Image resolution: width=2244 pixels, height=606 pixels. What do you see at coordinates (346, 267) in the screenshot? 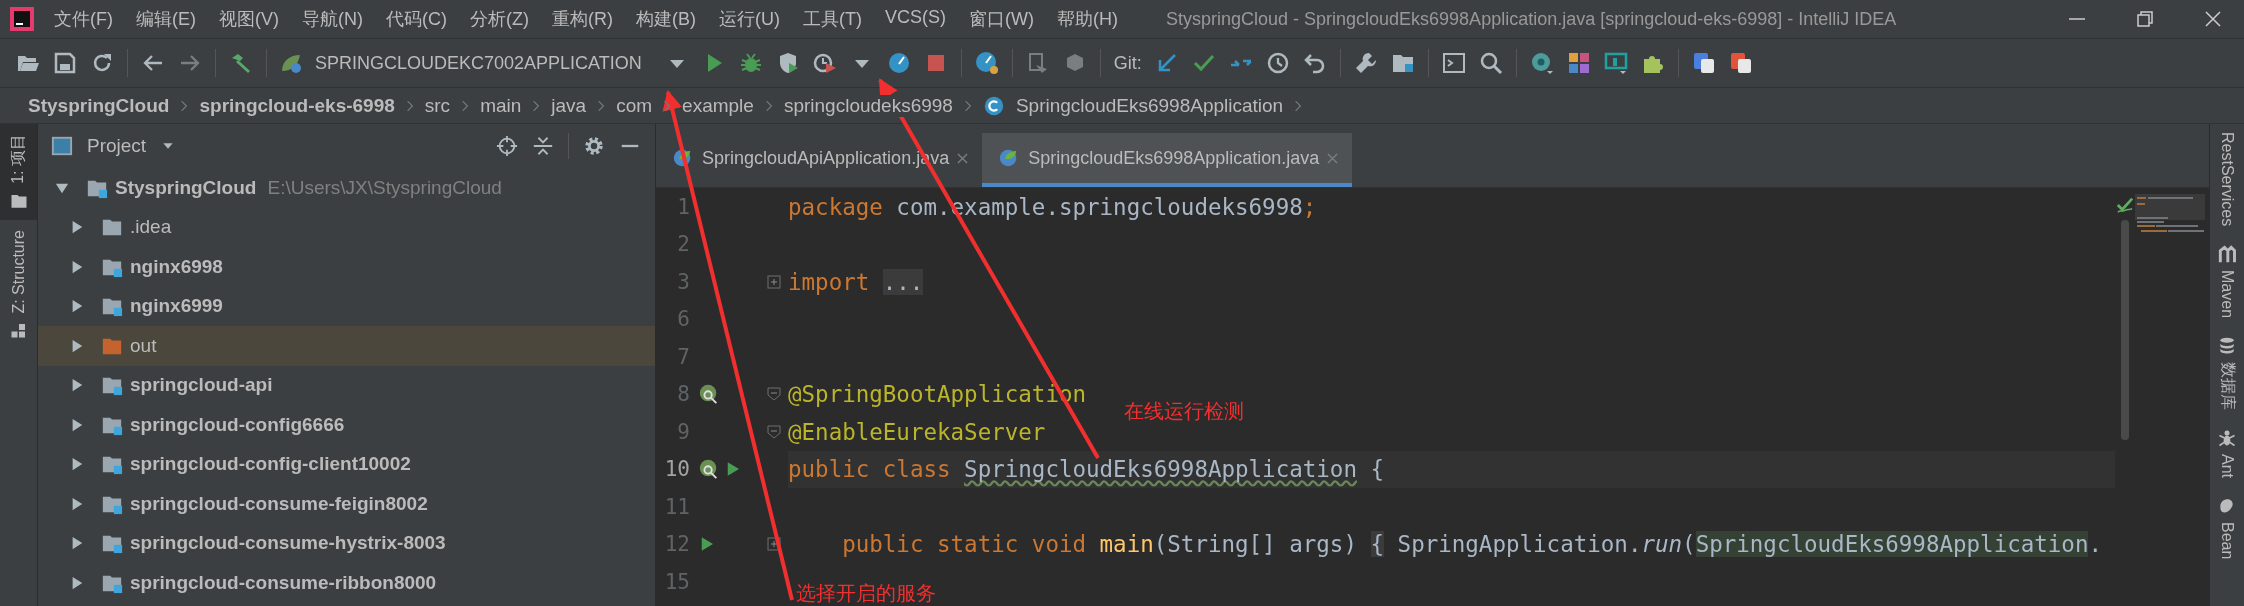
I see `tree-item: nginx6998` at bounding box center [346, 267].